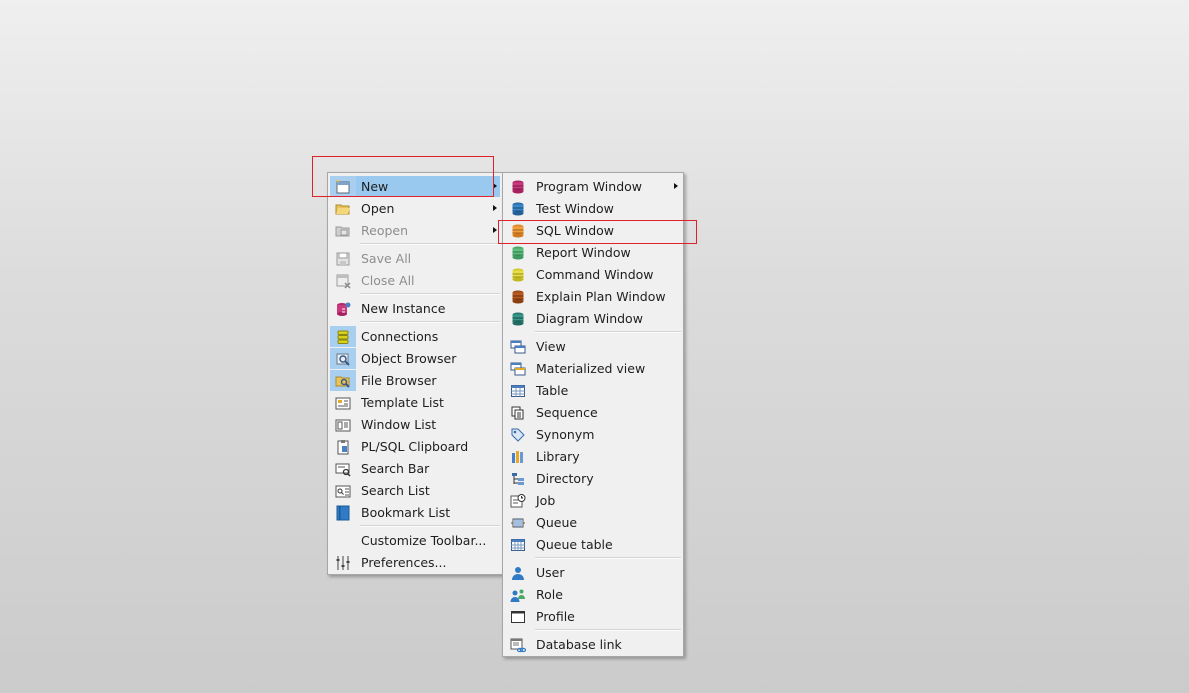 The height and width of the screenshot is (693, 1189). I want to click on menu-item-label: Bookmark List, so click(406, 512).